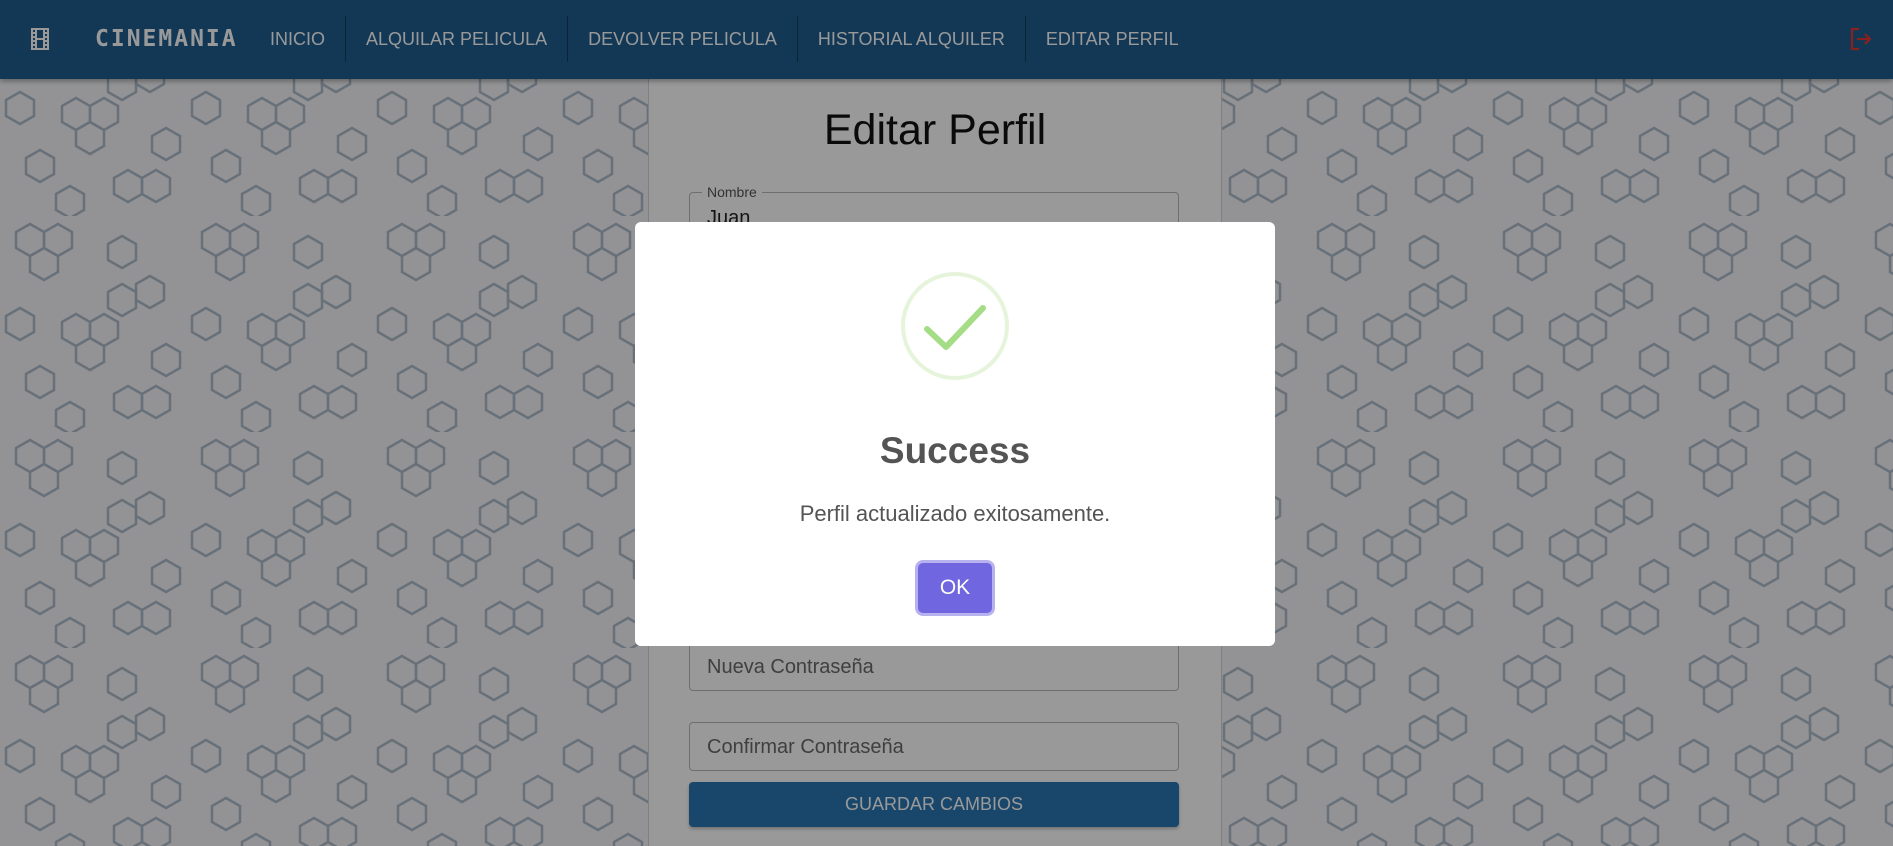 The image size is (1893, 846). Describe the element at coordinates (955, 513) in the screenshot. I see `dialog-message: Perfil actualizado exitosamente.` at that location.